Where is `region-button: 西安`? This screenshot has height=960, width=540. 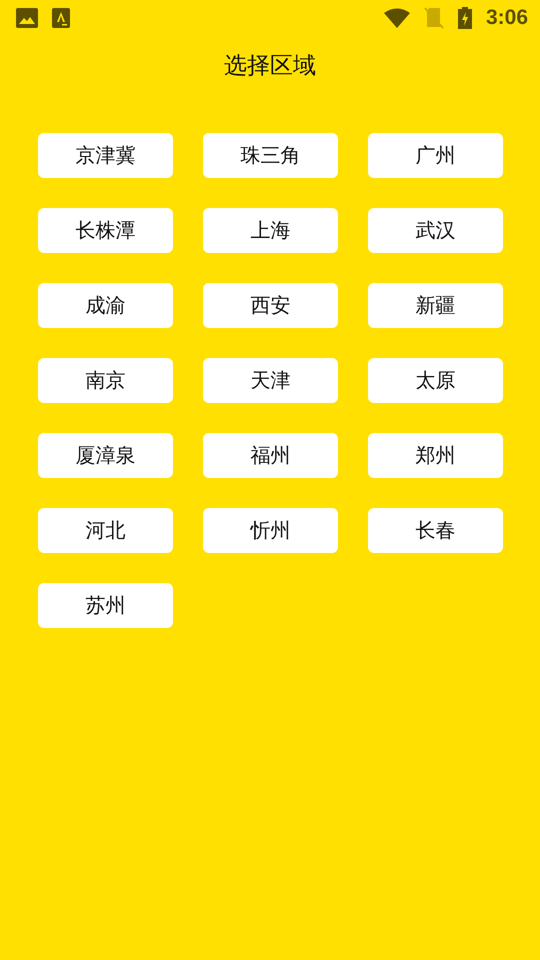
region-button: 西安 is located at coordinates (270, 305).